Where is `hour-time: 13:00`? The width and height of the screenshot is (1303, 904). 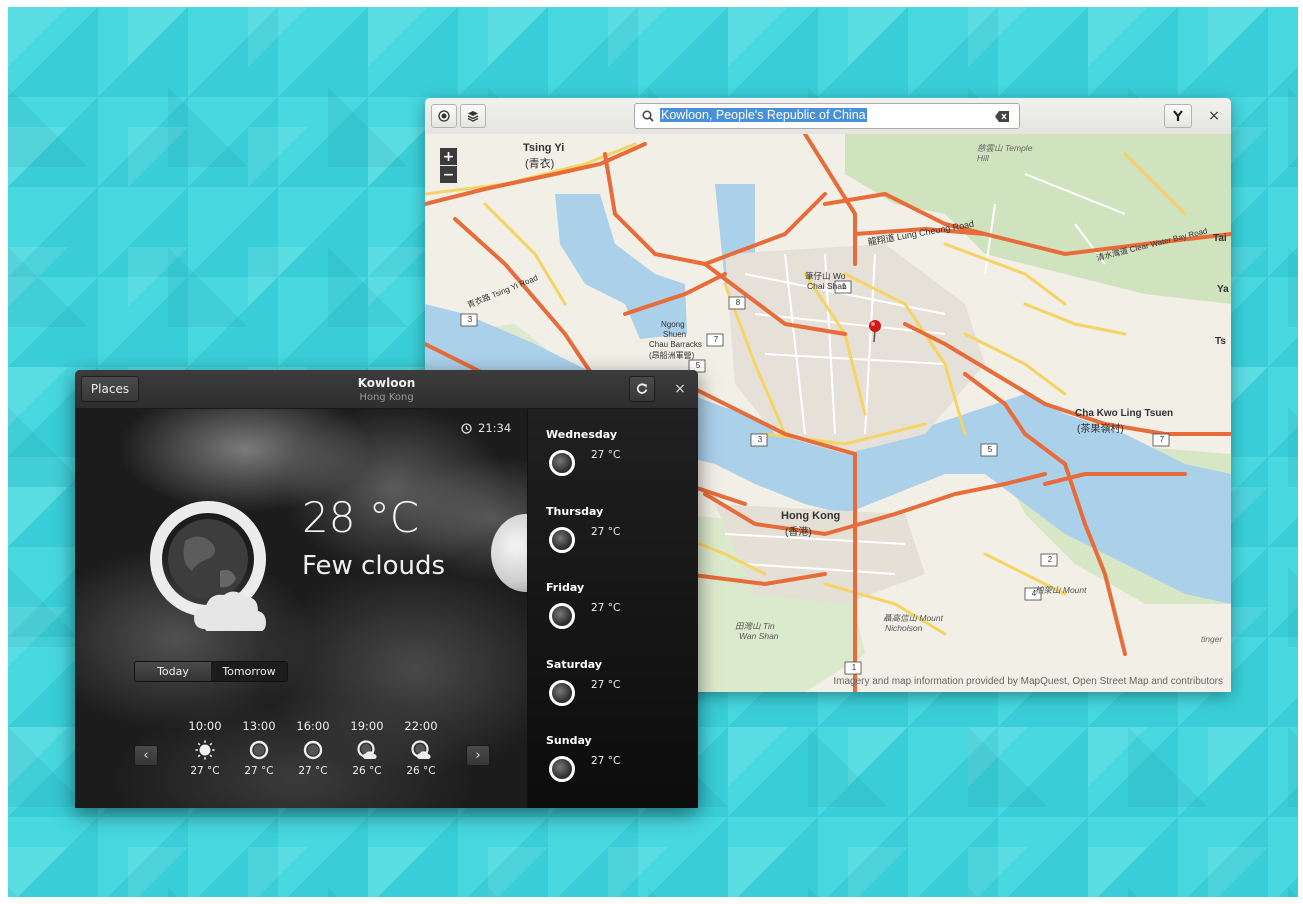
hour-time: 13:00 is located at coordinates (259, 726).